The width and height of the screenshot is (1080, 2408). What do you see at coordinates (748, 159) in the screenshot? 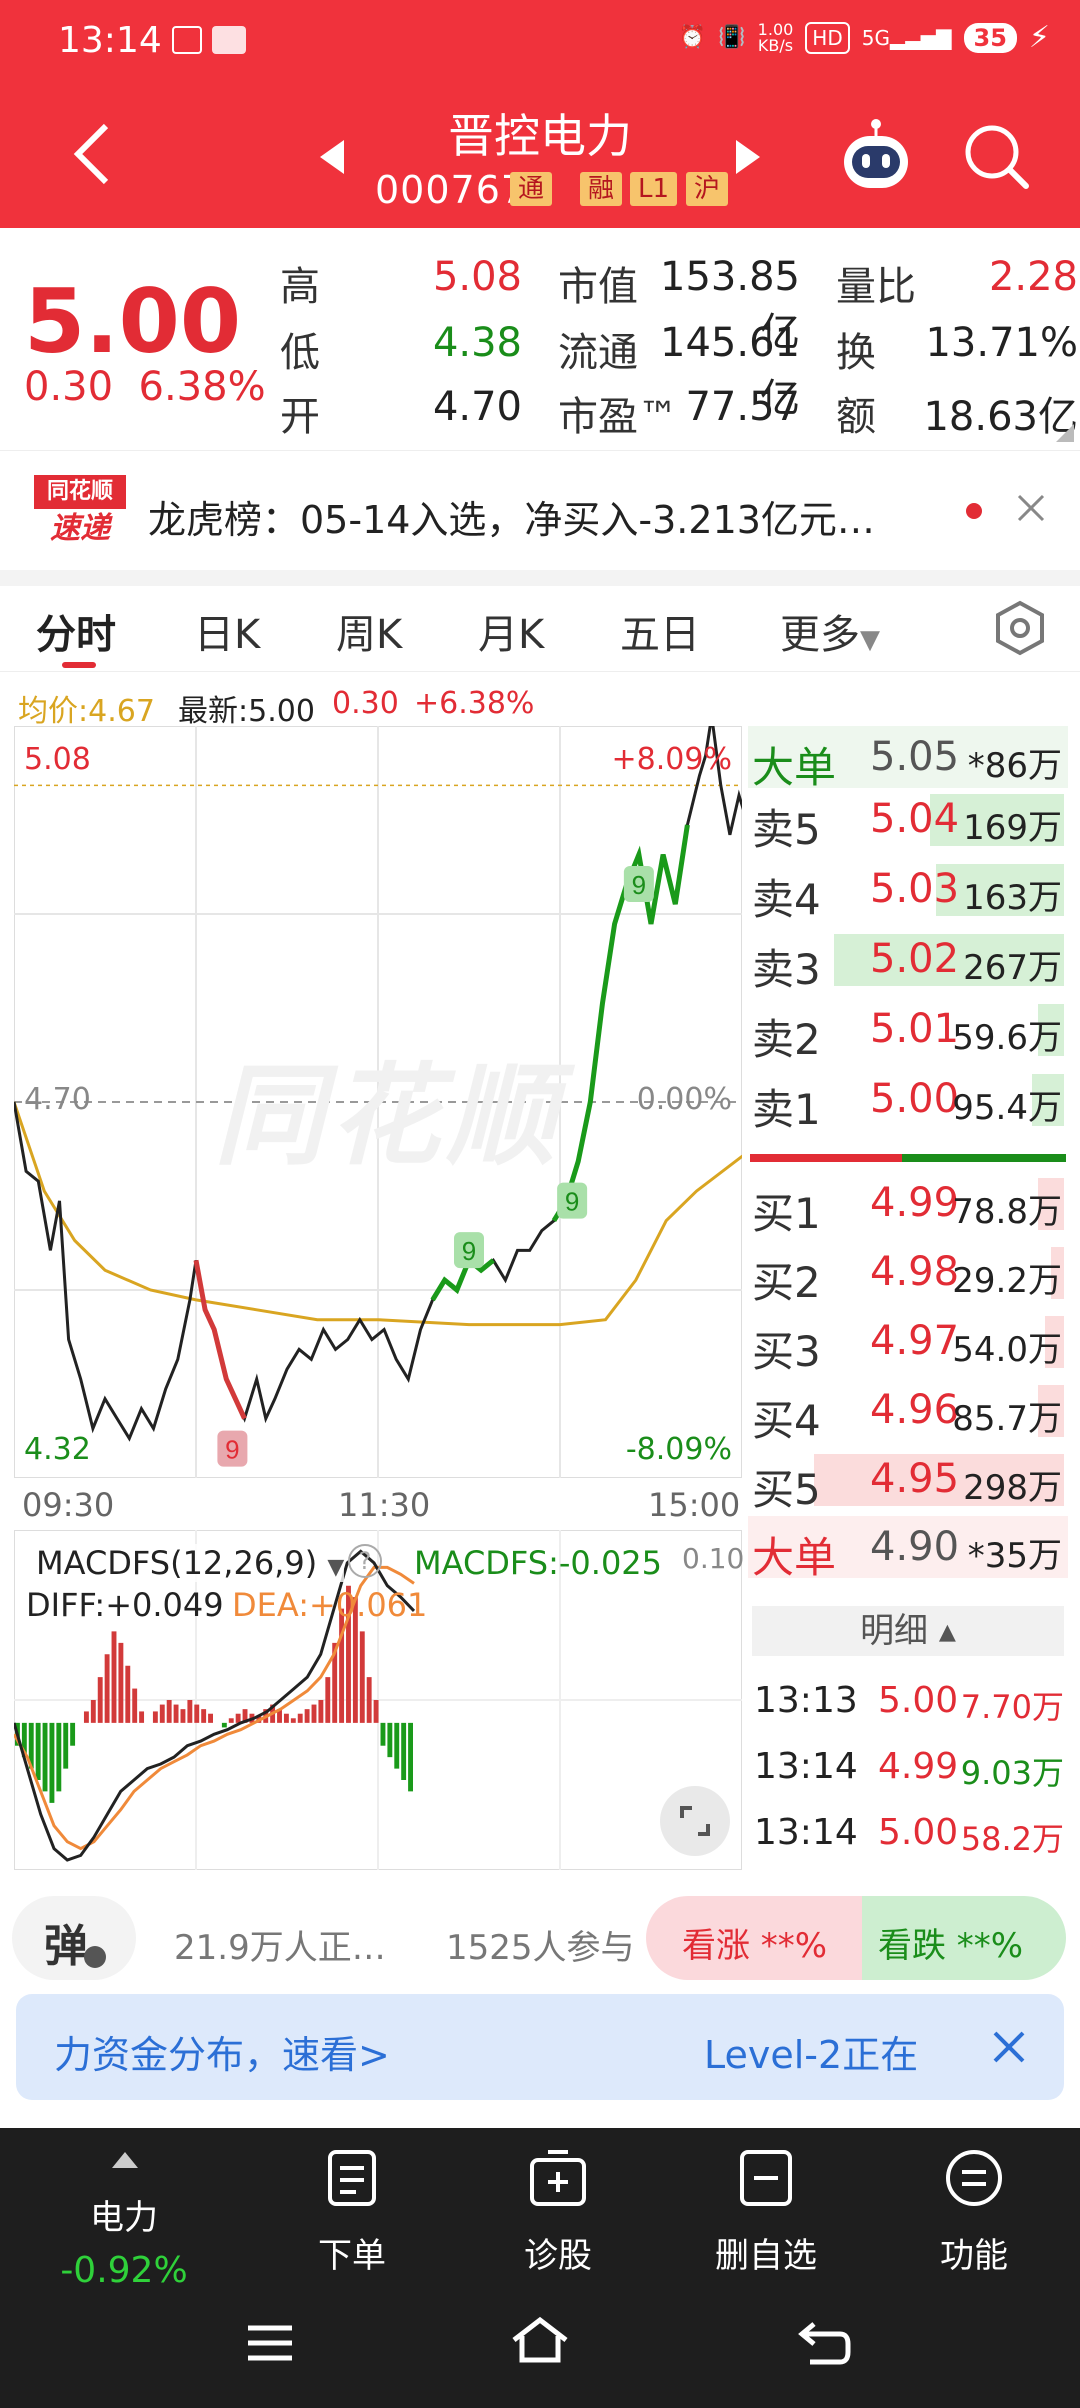
I see `next-stock-button` at bounding box center [748, 159].